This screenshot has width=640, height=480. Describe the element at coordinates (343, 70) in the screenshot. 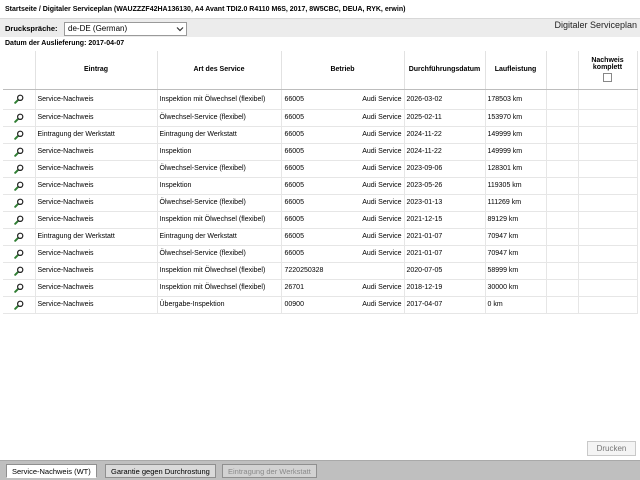

I see `header-workshop: Betrieb` at that location.